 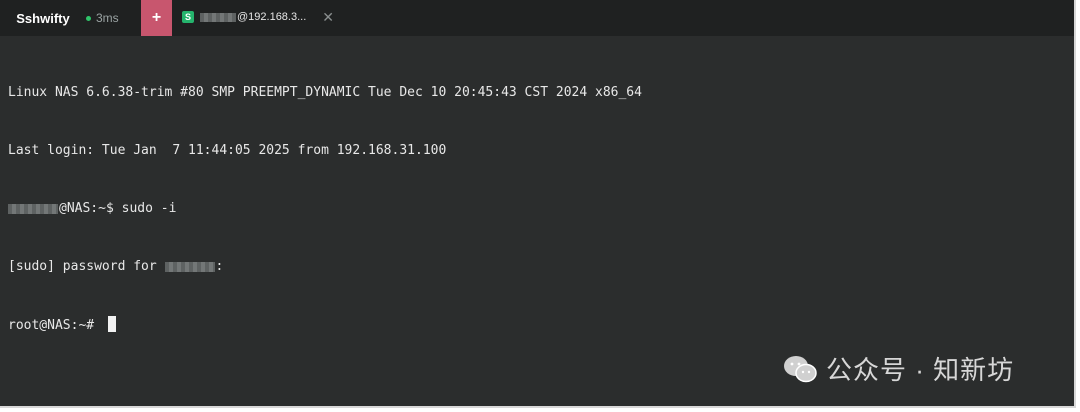 What do you see at coordinates (111, 323) in the screenshot?
I see `terminal-cursor` at bounding box center [111, 323].